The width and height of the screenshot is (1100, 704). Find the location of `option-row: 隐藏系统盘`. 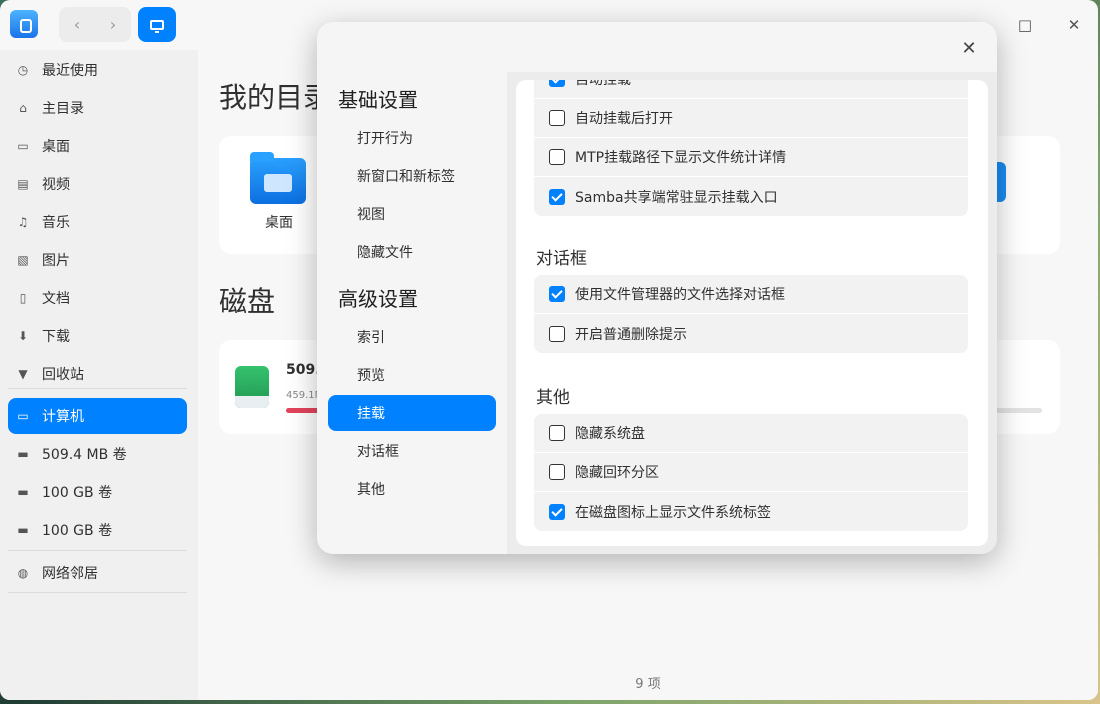

option-row: 隐藏系统盘 is located at coordinates (751, 433).